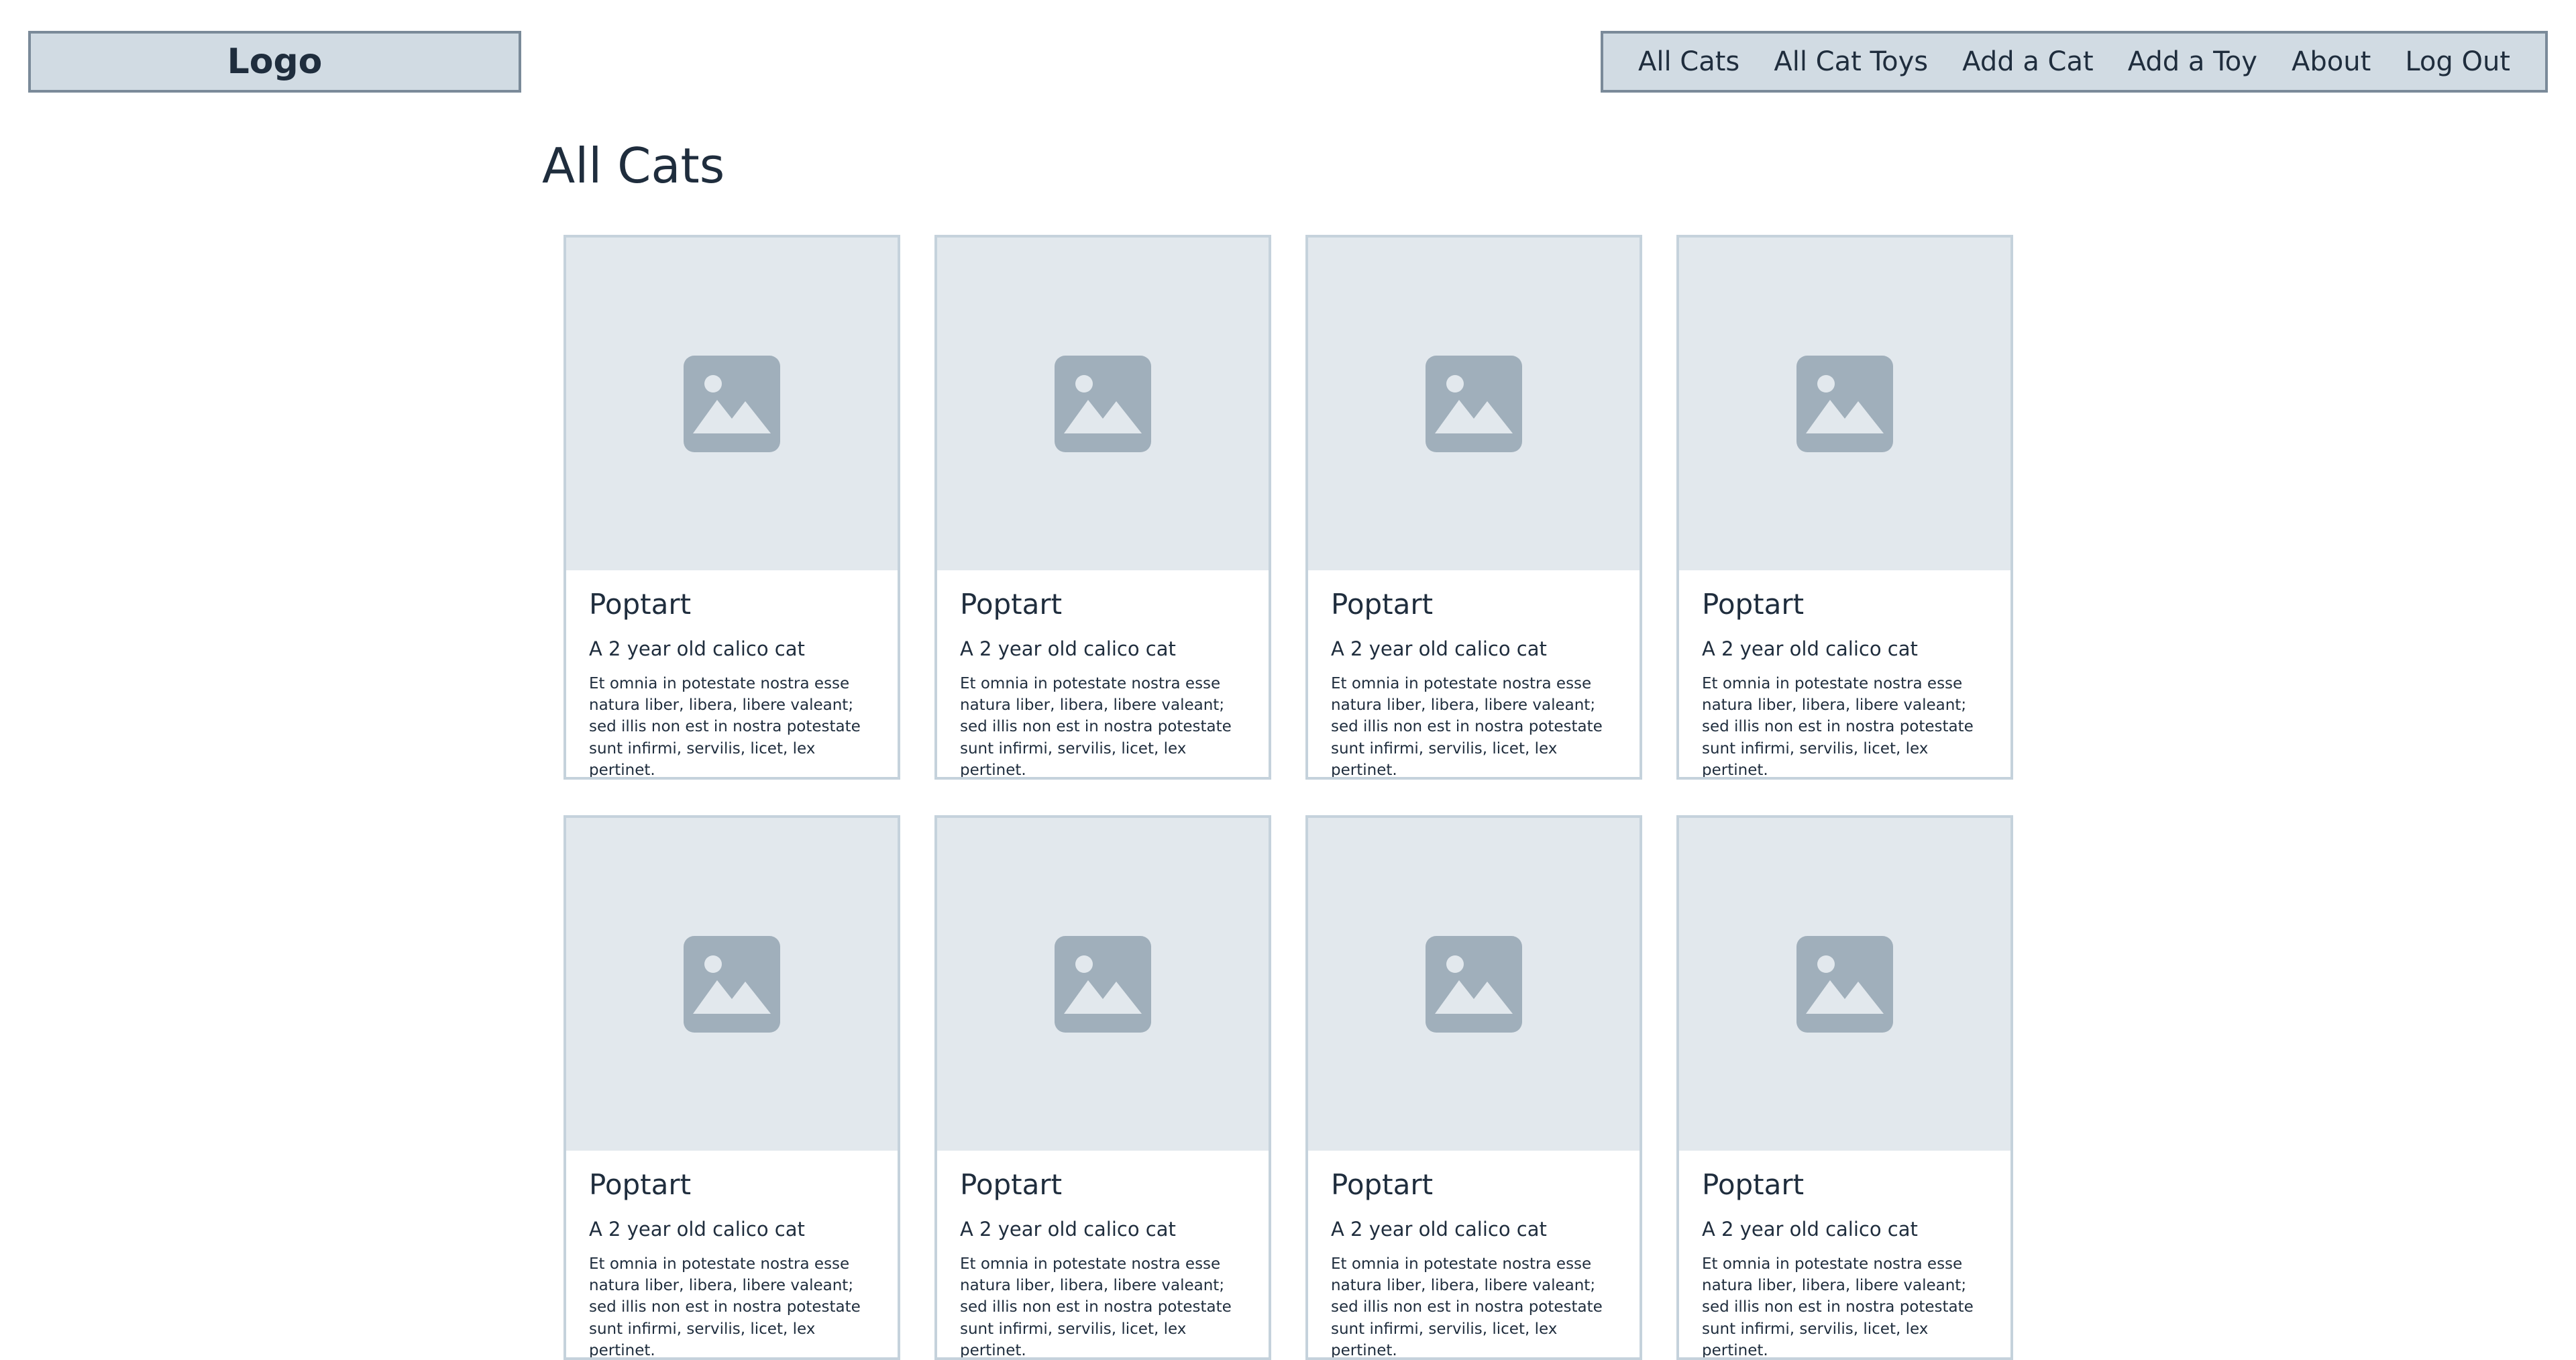  What do you see at coordinates (2331, 62) in the screenshot?
I see `nav-about: About` at bounding box center [2331, 62].